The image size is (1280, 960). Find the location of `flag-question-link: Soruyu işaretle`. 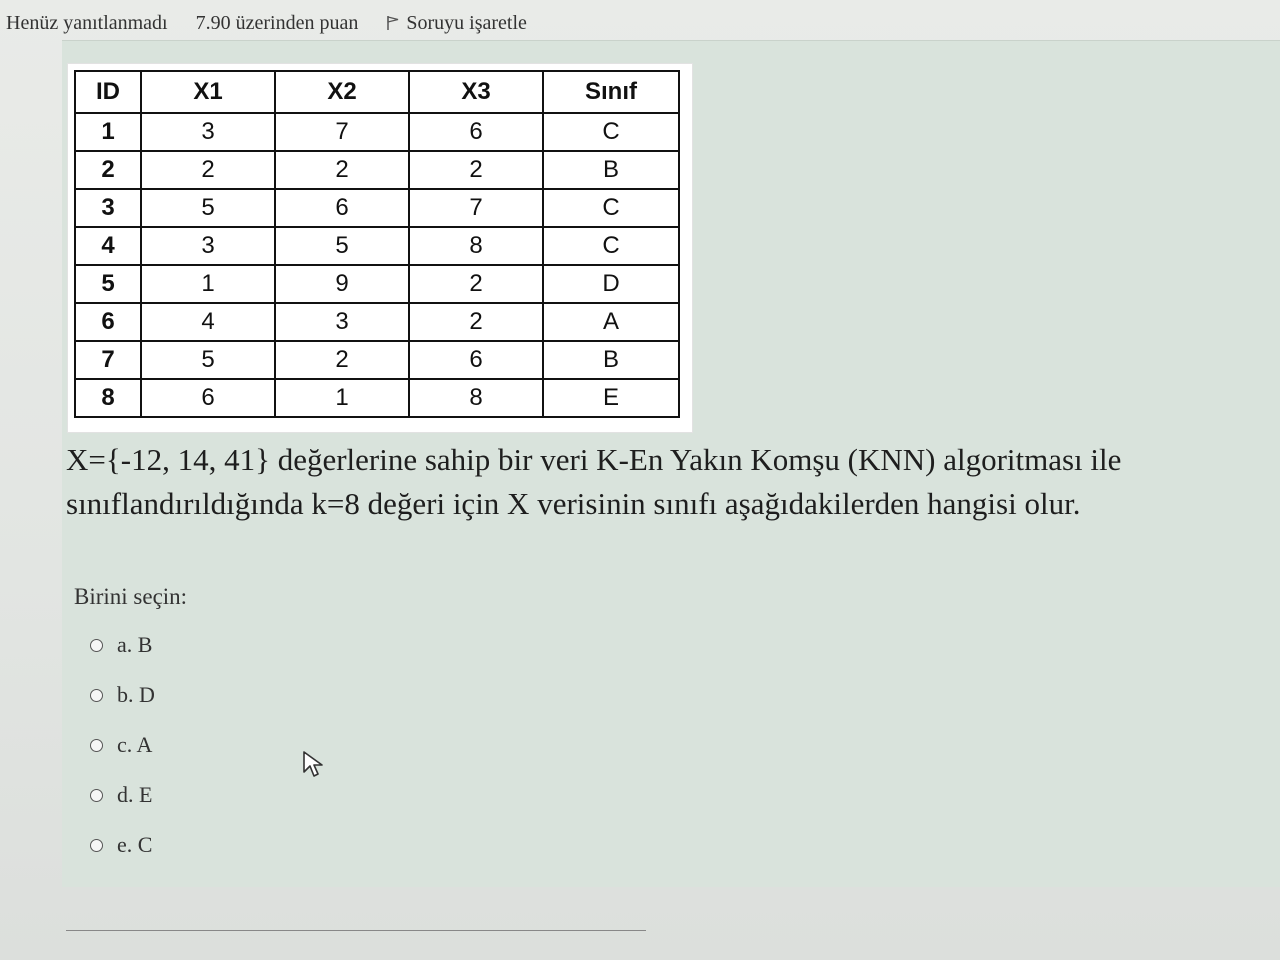

flag-question-link: Soruyu işaretle is located at coordinates (456, 23).